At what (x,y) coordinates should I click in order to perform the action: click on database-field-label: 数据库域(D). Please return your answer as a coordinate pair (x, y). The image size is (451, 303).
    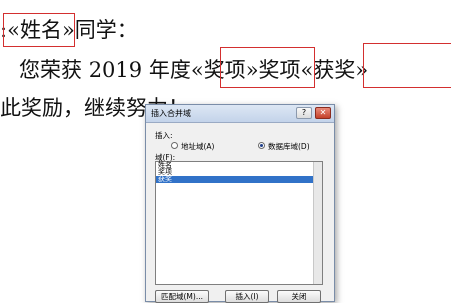
    Looking at the image, I should click on (289, 146).